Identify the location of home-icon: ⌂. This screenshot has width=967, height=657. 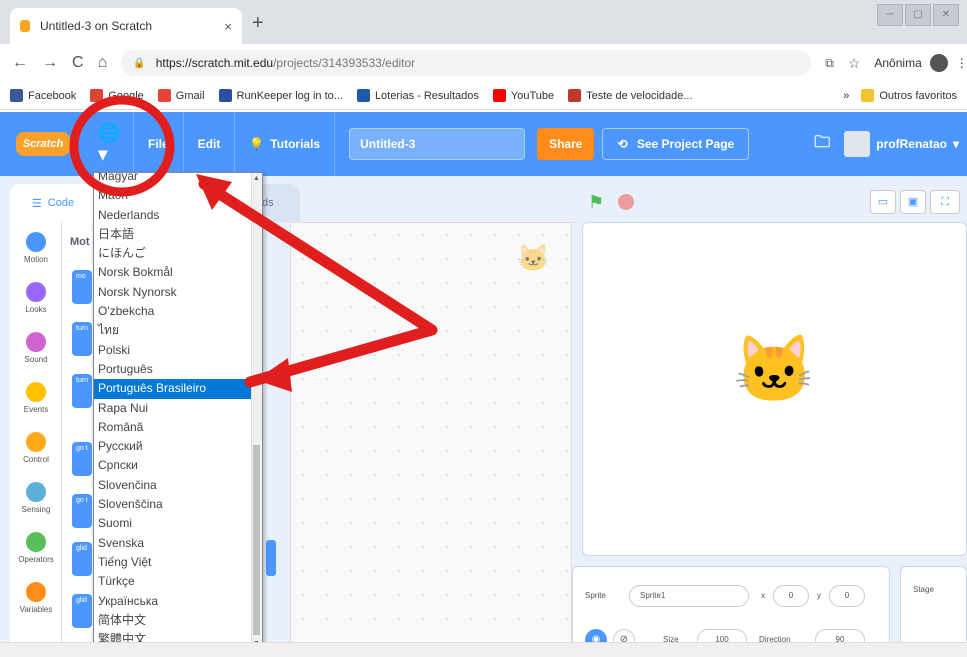
(103, 63).